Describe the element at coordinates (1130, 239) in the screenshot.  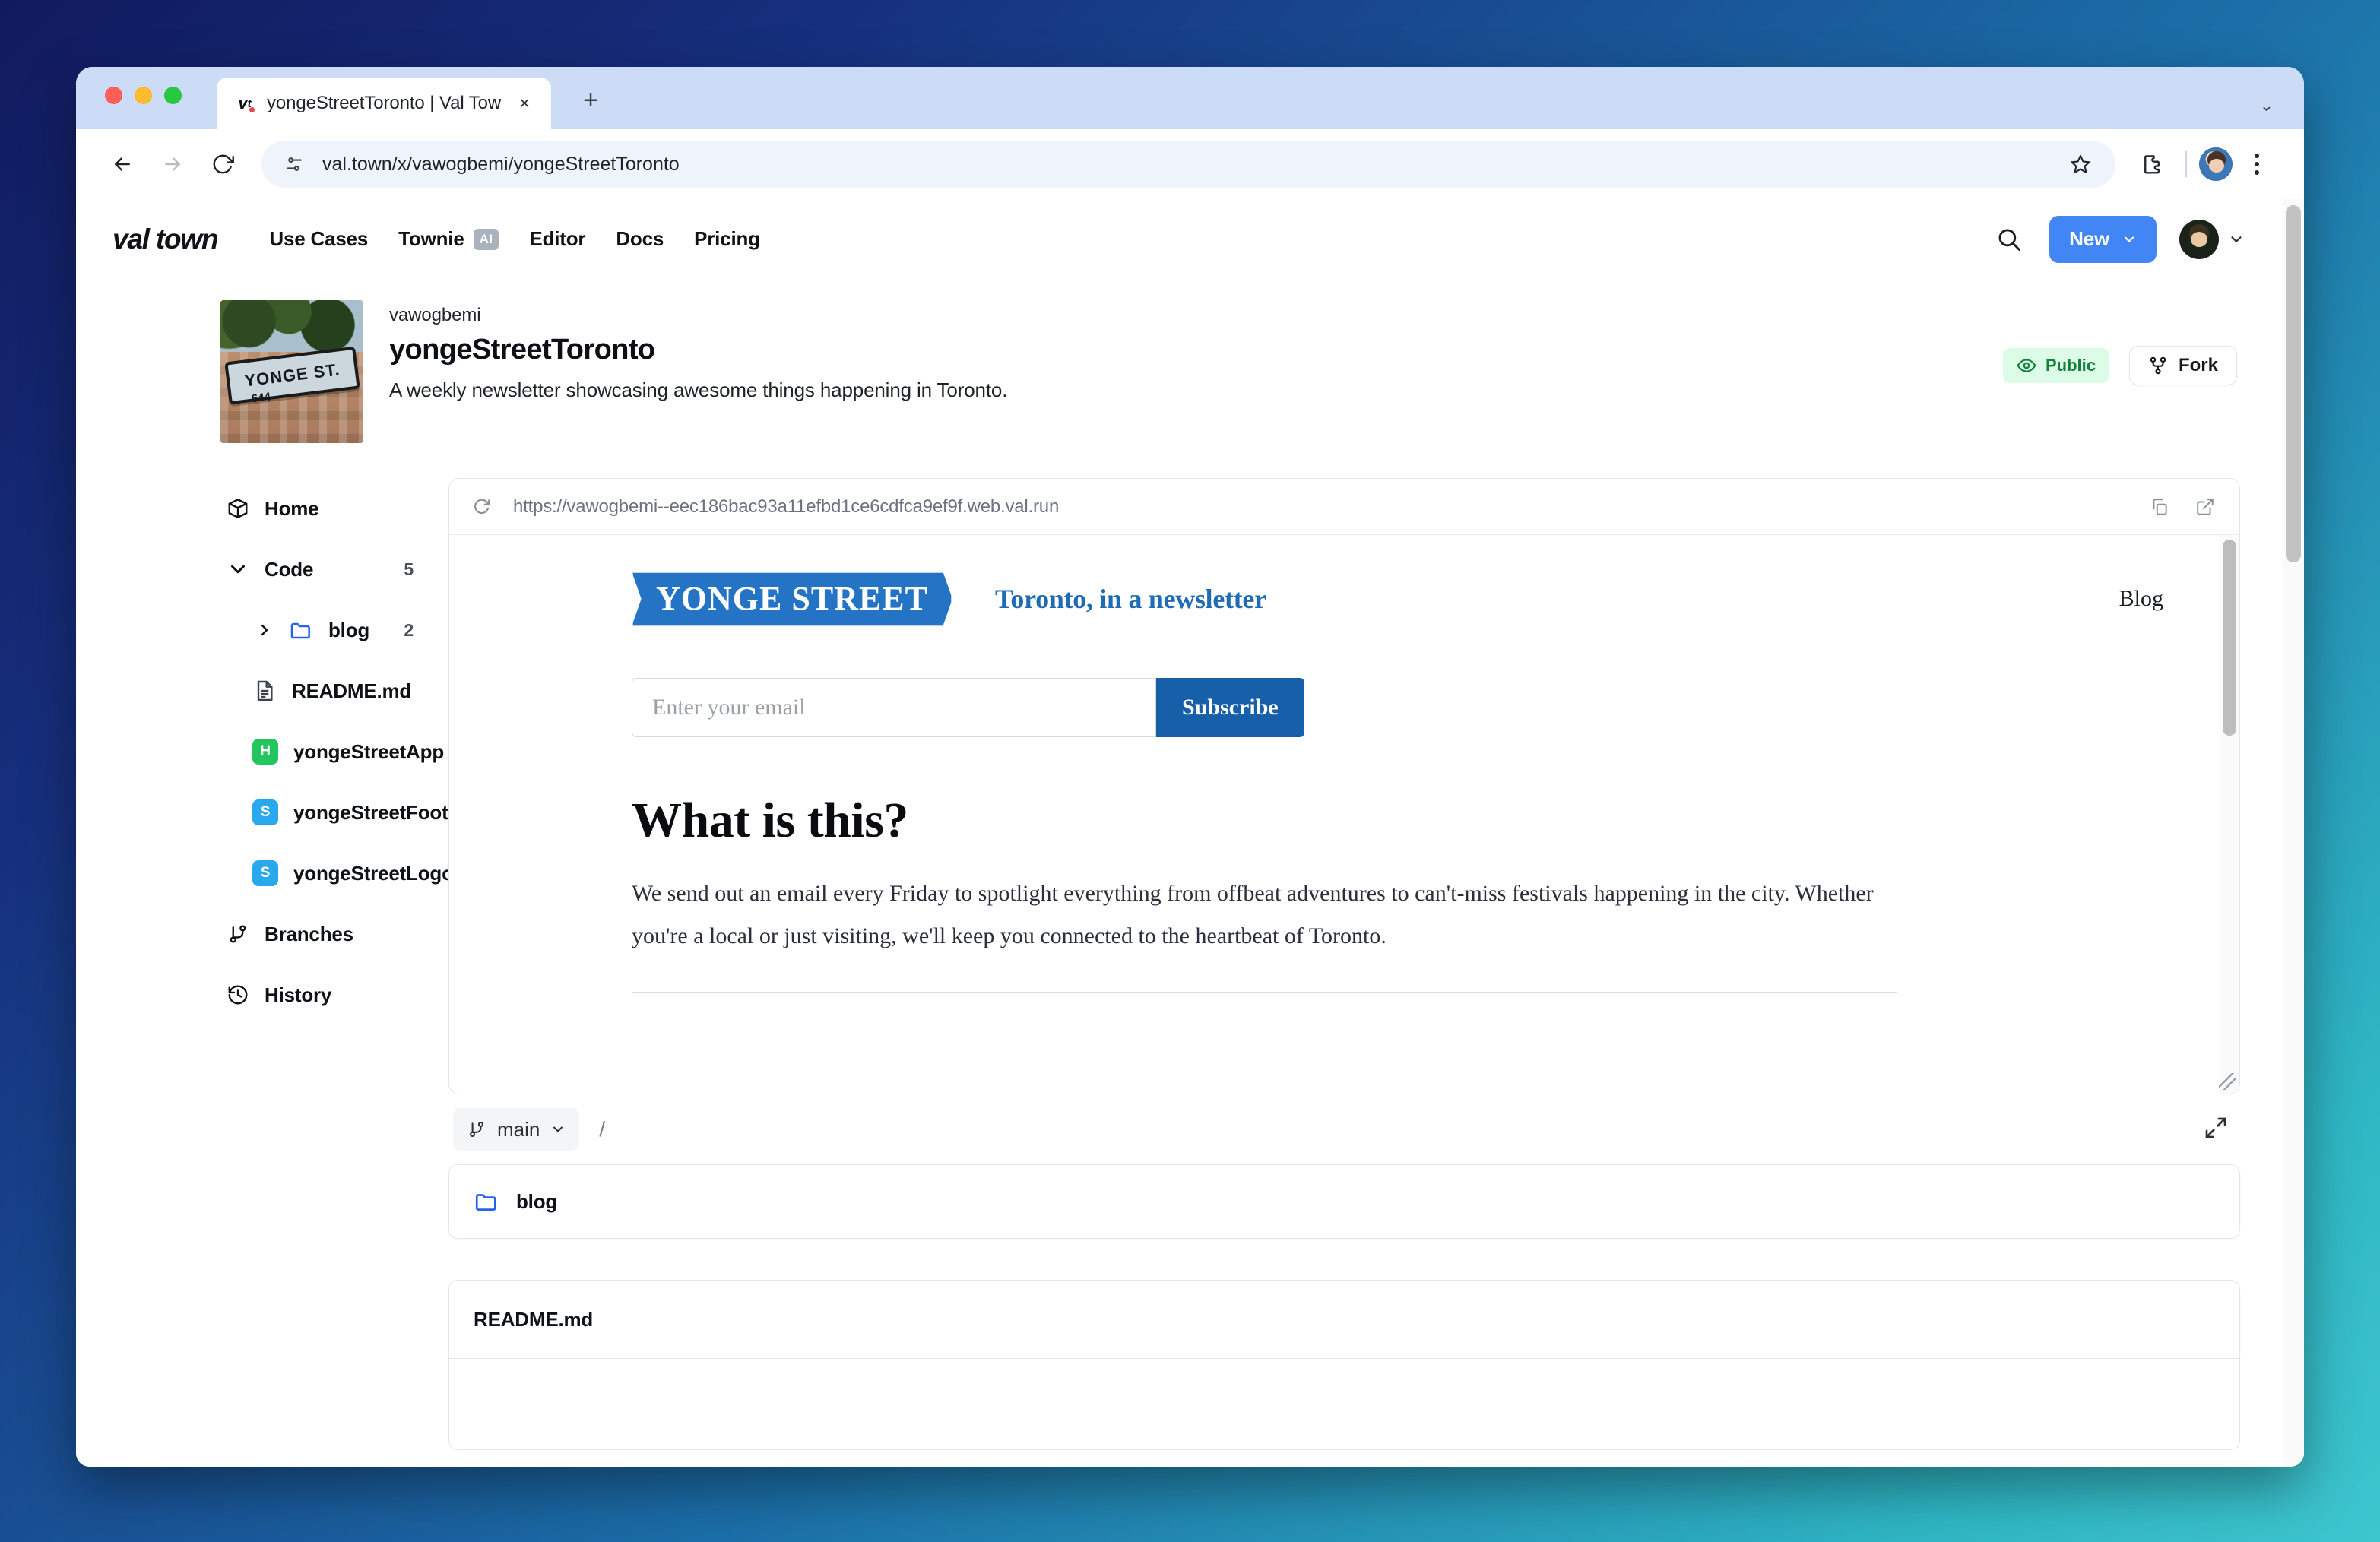
I see `primary-nav-links: Use Cases Townie AI Editor Docs Pricing` at that location.